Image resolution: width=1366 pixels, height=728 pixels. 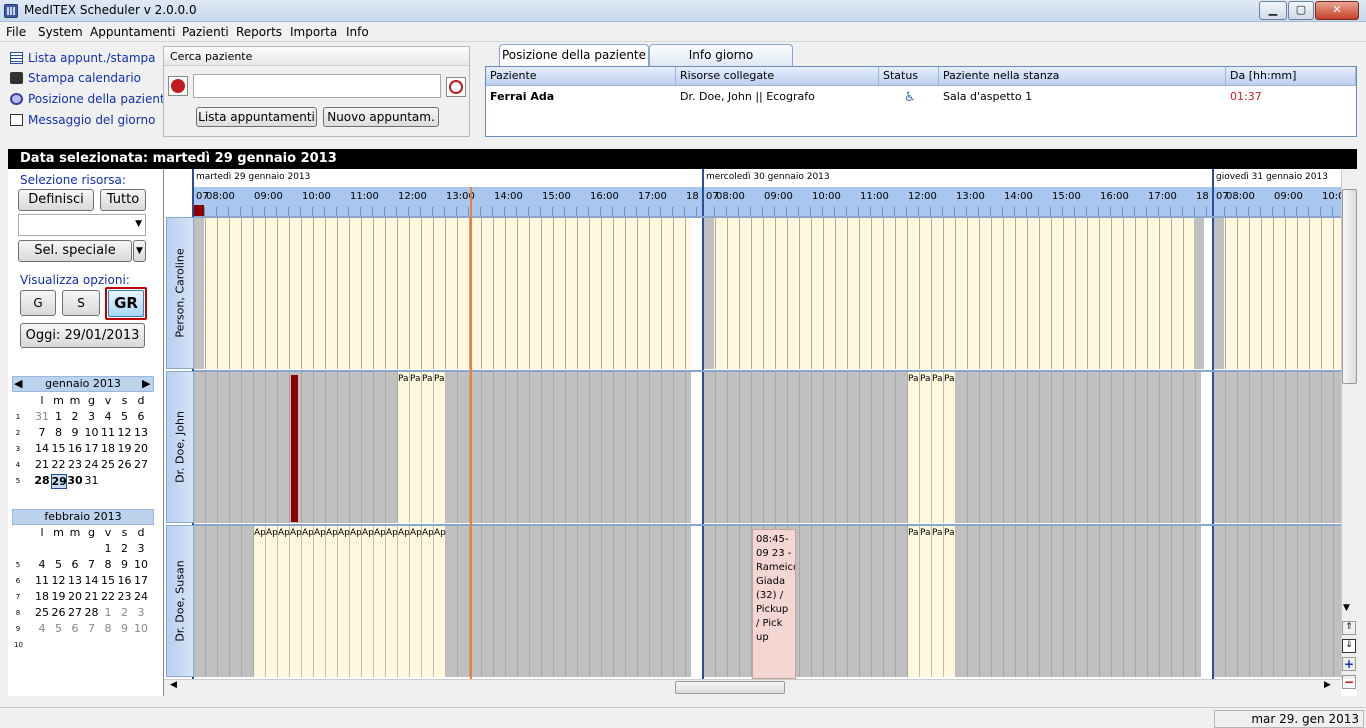 I want to click on resource-dropdown: ▼, so click(x=82, y=225).